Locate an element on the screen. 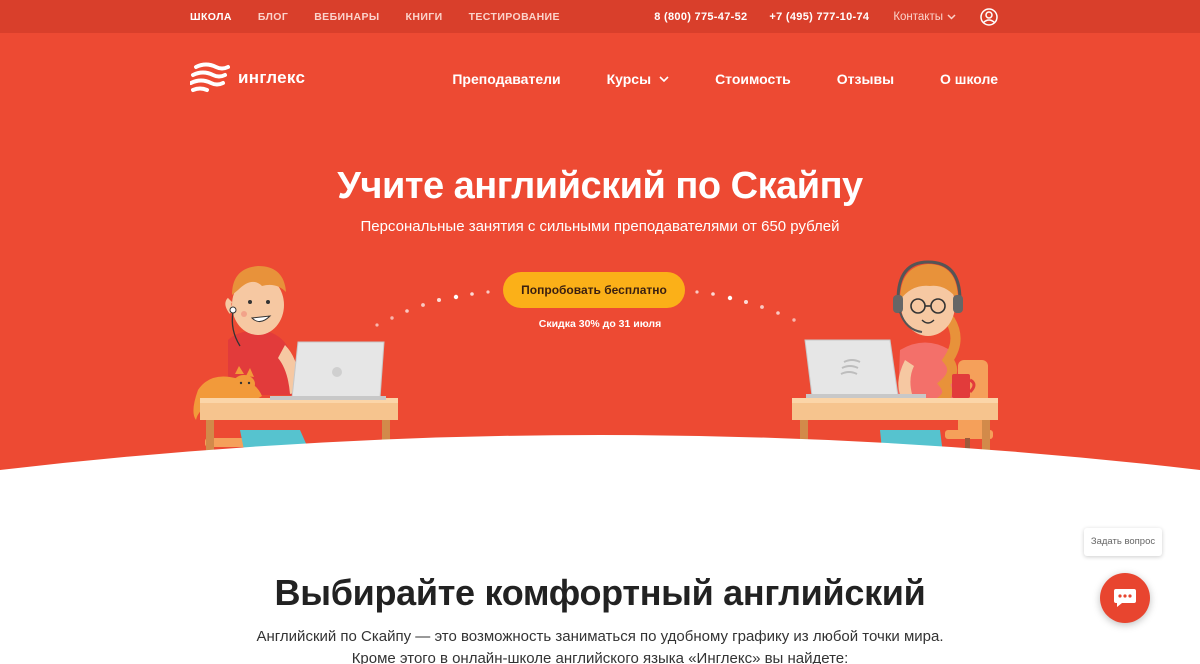 The height and width of the screenshot is (664, 1200). chat-button is located at coordinates (1125, 598).